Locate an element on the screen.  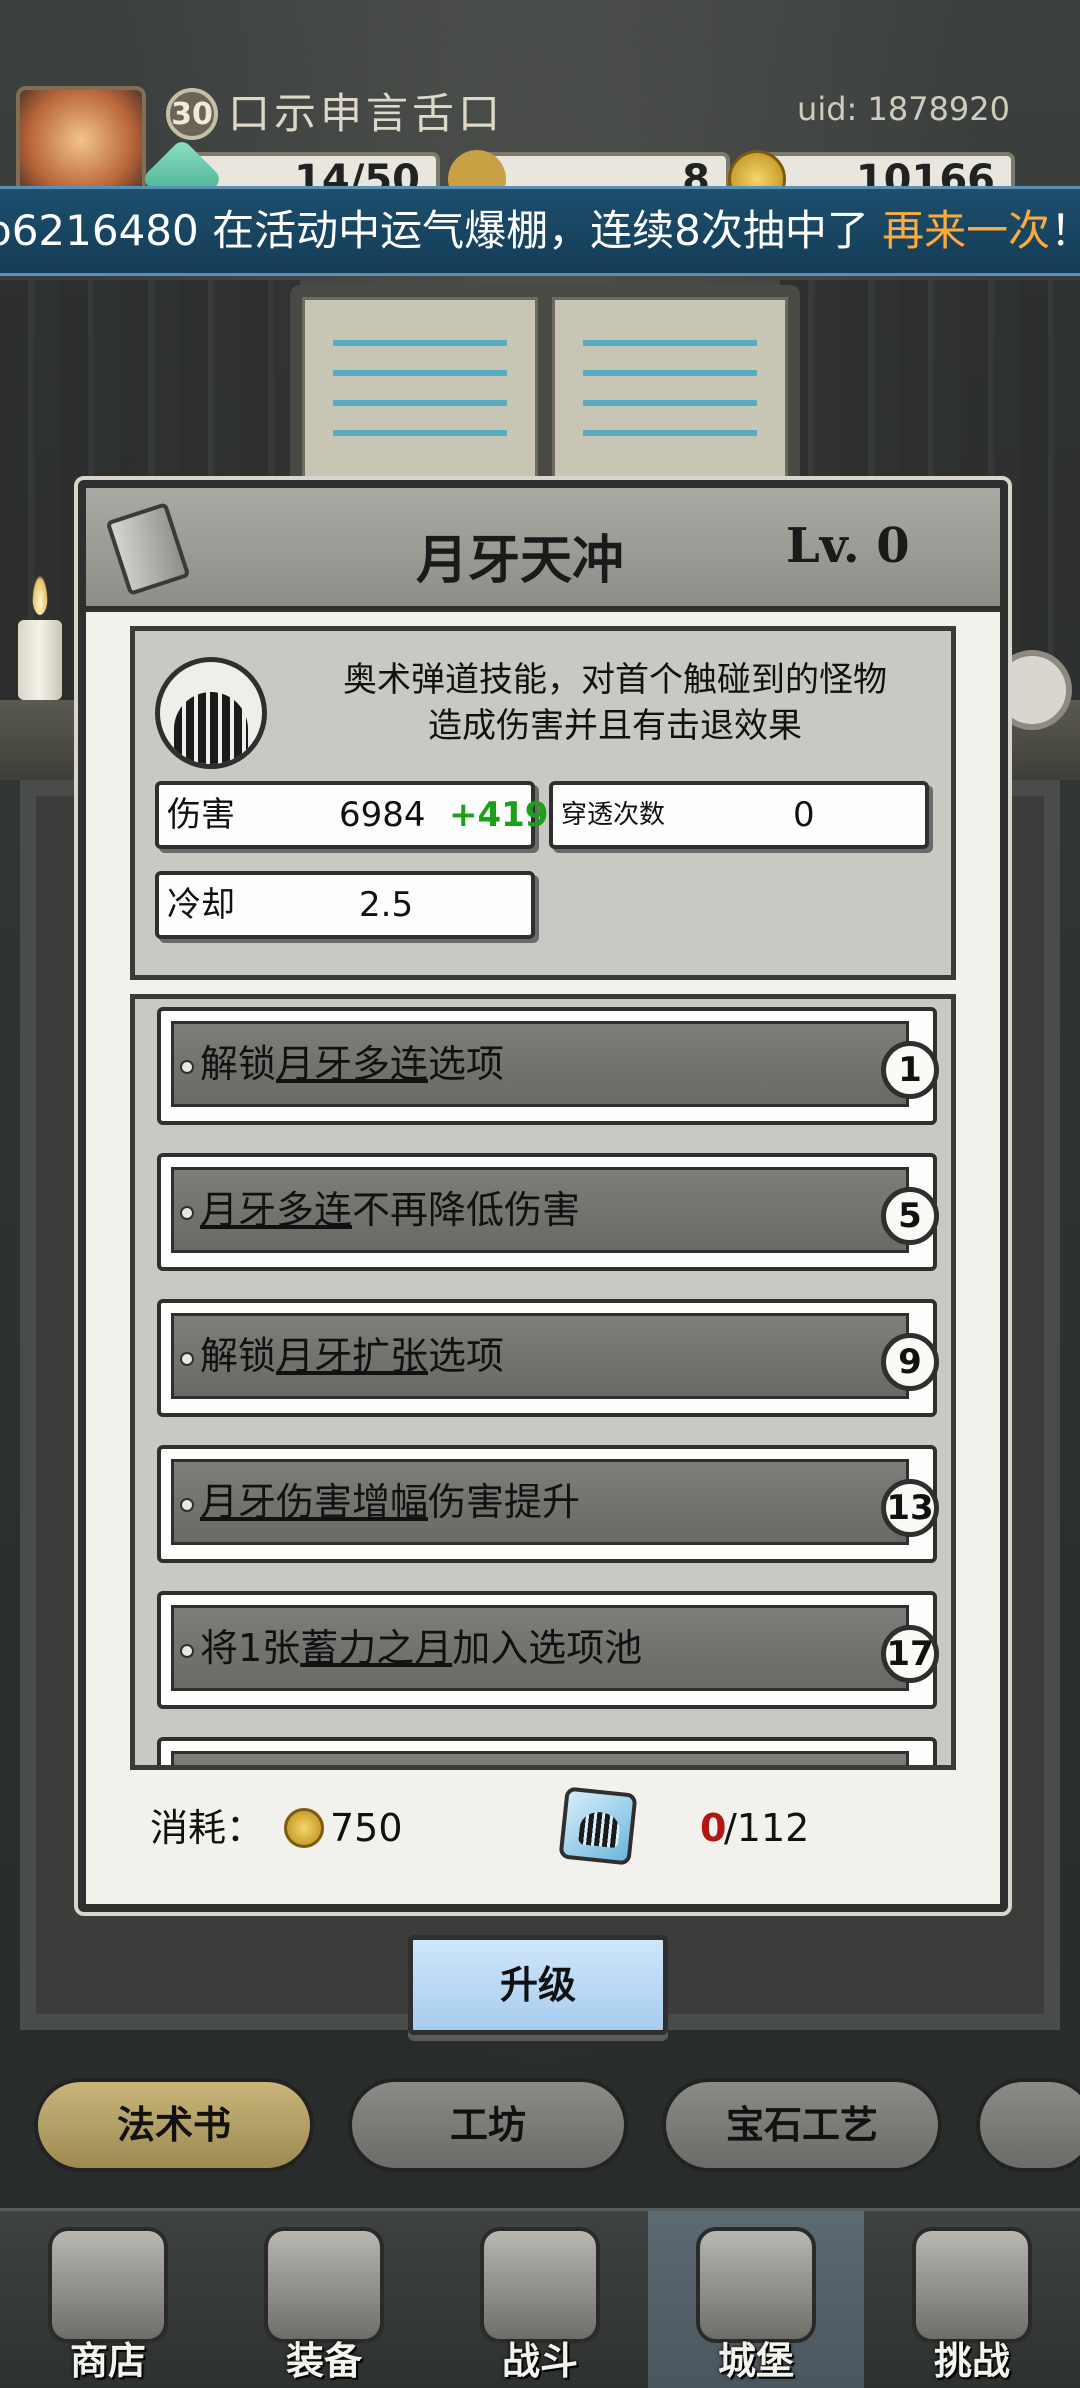
skill-level: Lv. 0 is located at coordinates (848, 546).